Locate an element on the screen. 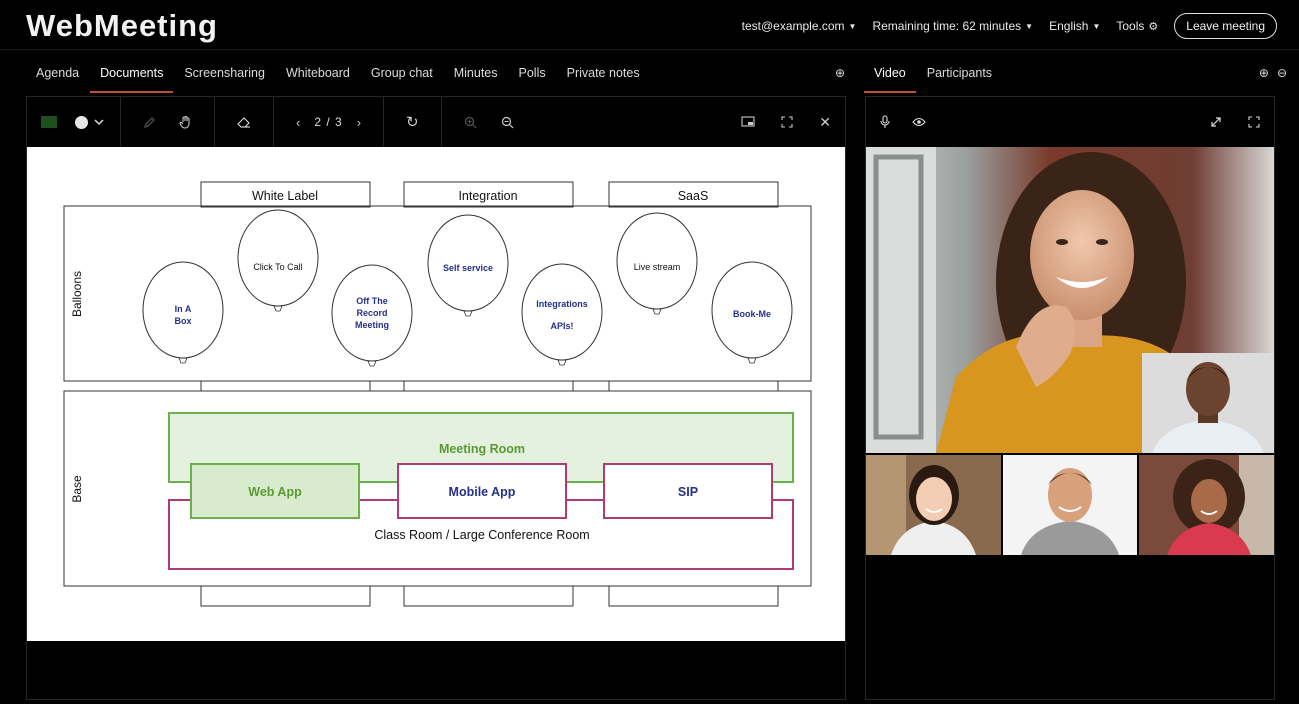 Image resolution: width=1299 pixels, height=704 pixels. remaining-time-menu: Remaining time: 62 minutes ▼ is located at coordinates (952, 26).